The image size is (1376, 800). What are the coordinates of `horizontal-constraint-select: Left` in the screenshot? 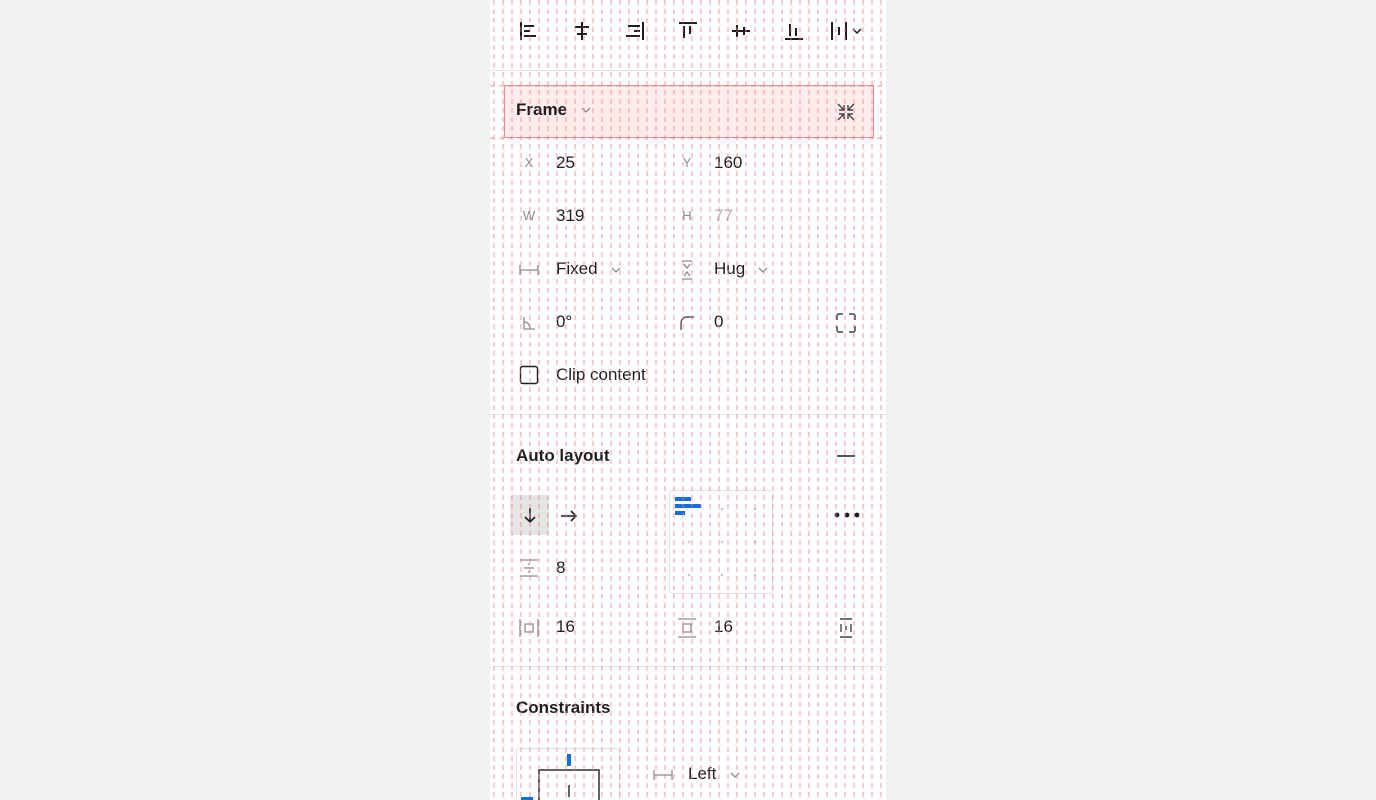 It's located at (702, 774).